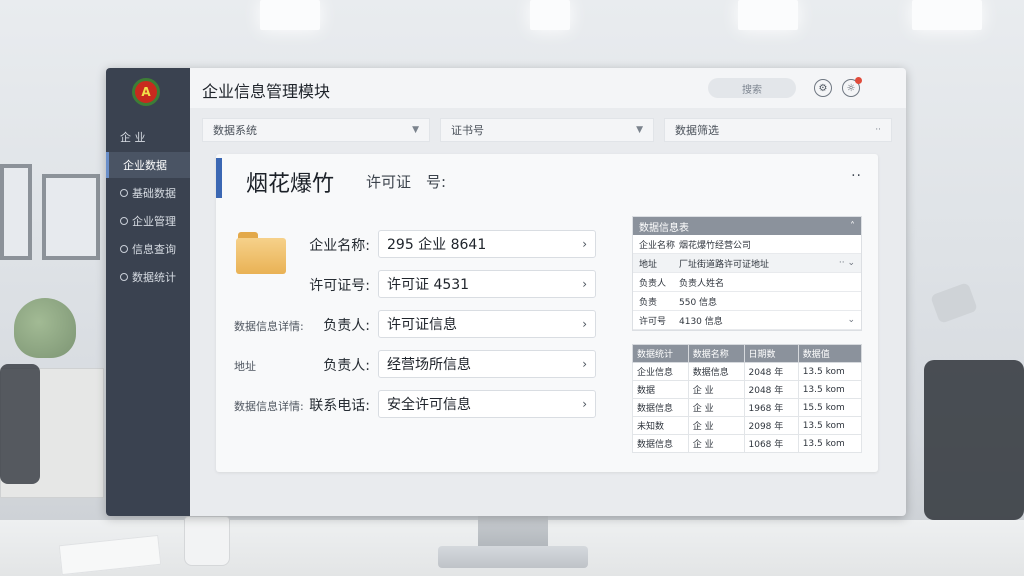  Describe the element at coordinates (856, 176) in the screenshot. I see `more-options-icon: ··` at that location.